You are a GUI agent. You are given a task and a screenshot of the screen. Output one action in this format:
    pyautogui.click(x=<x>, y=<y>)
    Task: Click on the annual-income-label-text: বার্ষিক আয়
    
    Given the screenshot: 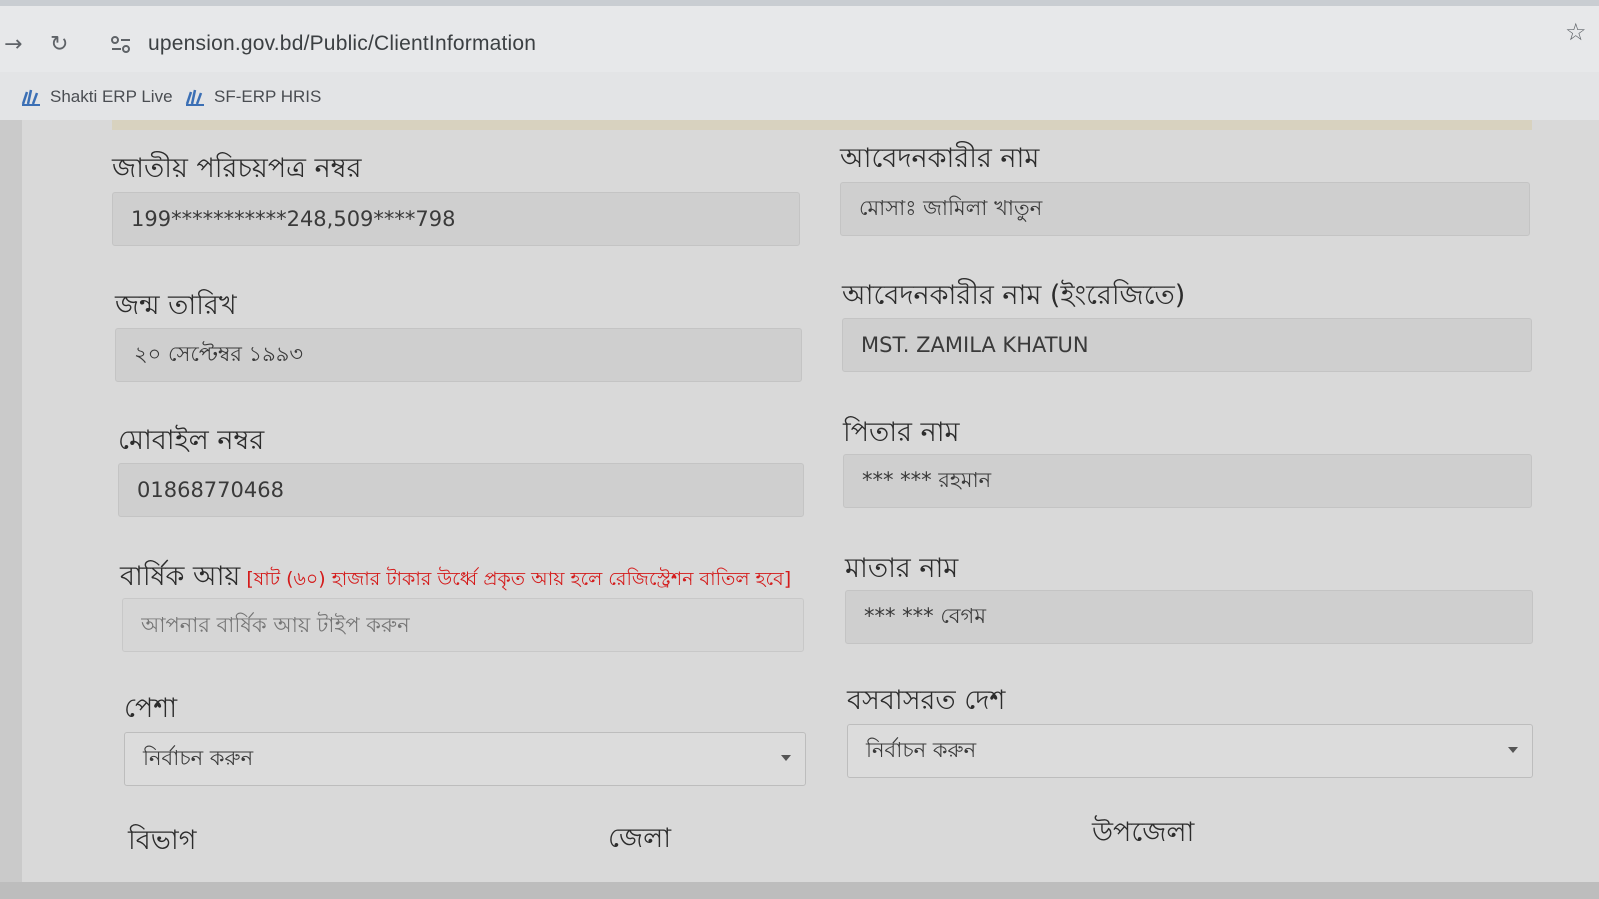 What is the action you would take?
    pyautogui.click(x=180, y=576)
    